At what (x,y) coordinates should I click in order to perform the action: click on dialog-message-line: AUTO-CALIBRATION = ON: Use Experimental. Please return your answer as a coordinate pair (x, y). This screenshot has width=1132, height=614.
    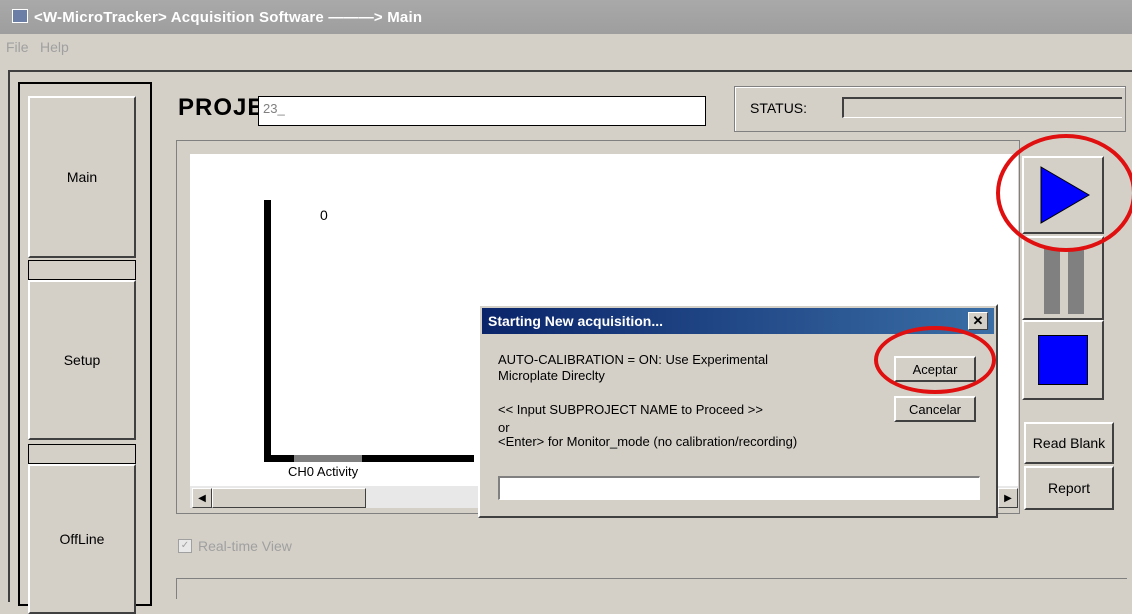
    Looking at the image, I should click on (633, 359).